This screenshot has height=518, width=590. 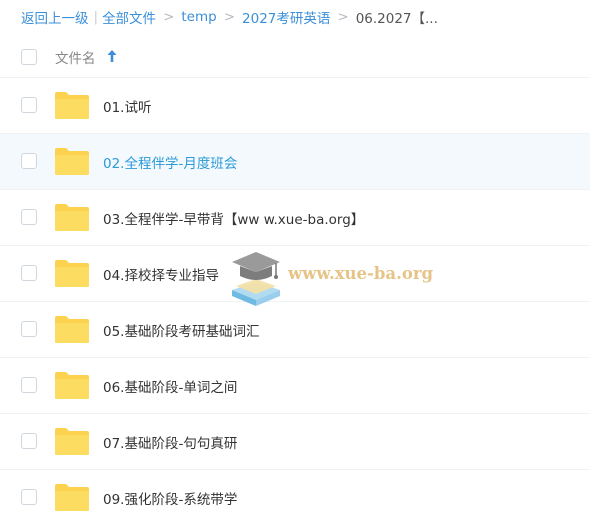 I want to click on sort-ascending-icon, so click(x=112, y=56).